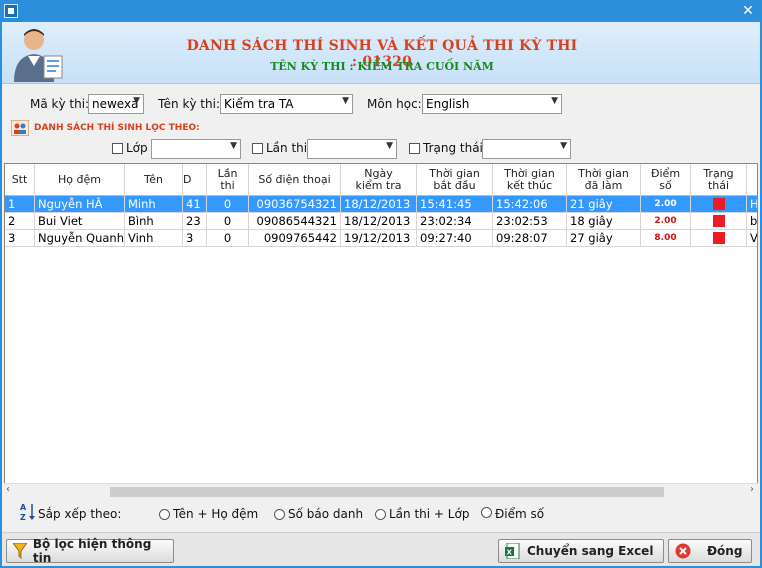  I want to click on close-button: Đóng, so click(710, 551).